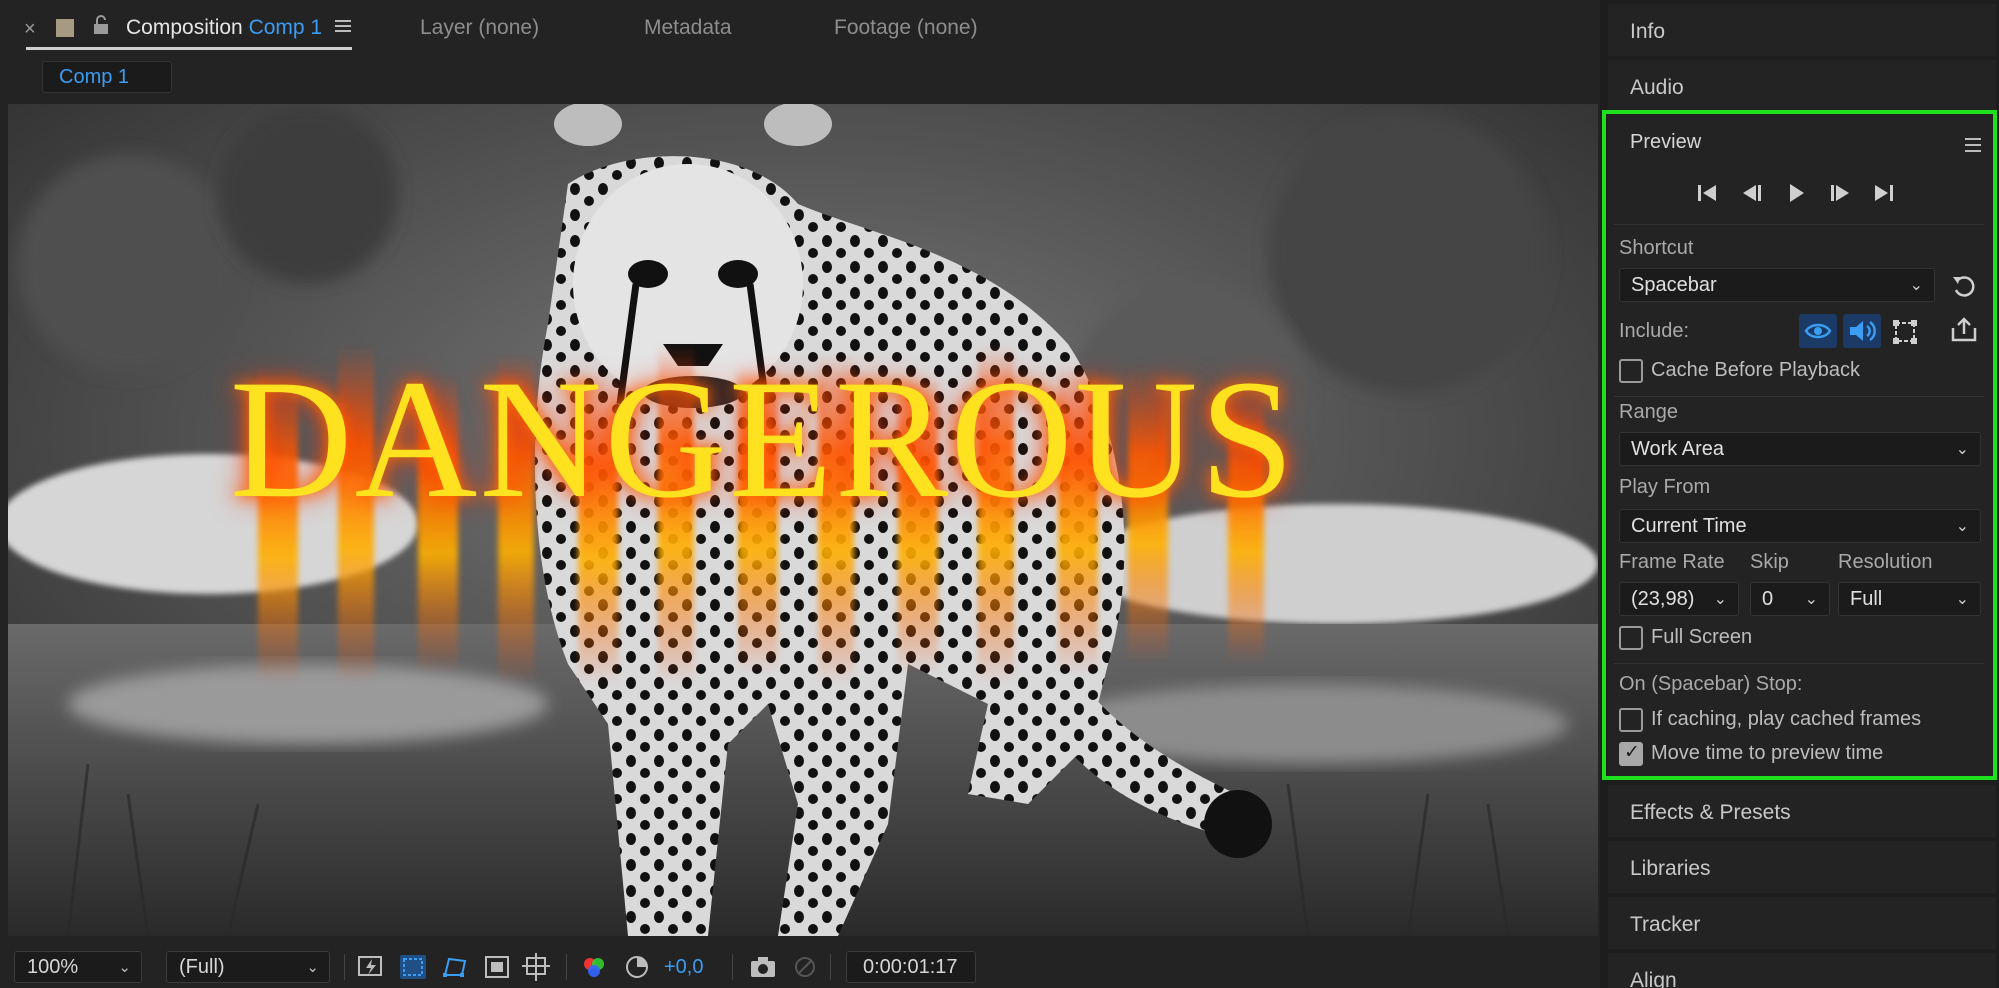 This screenshot has height=988, width=1999. I want to click on active-tab-indicator, so click(189, 48).